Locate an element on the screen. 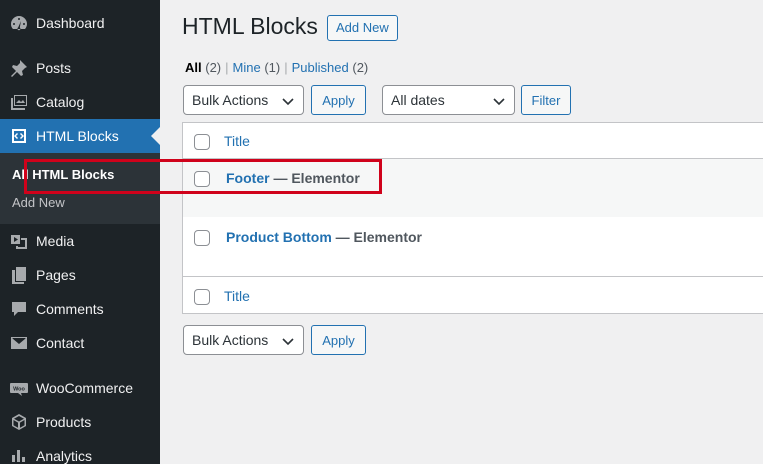 The image size is (763, 464). post-title: Footer — Elementor is located at coordinates (293, 178).